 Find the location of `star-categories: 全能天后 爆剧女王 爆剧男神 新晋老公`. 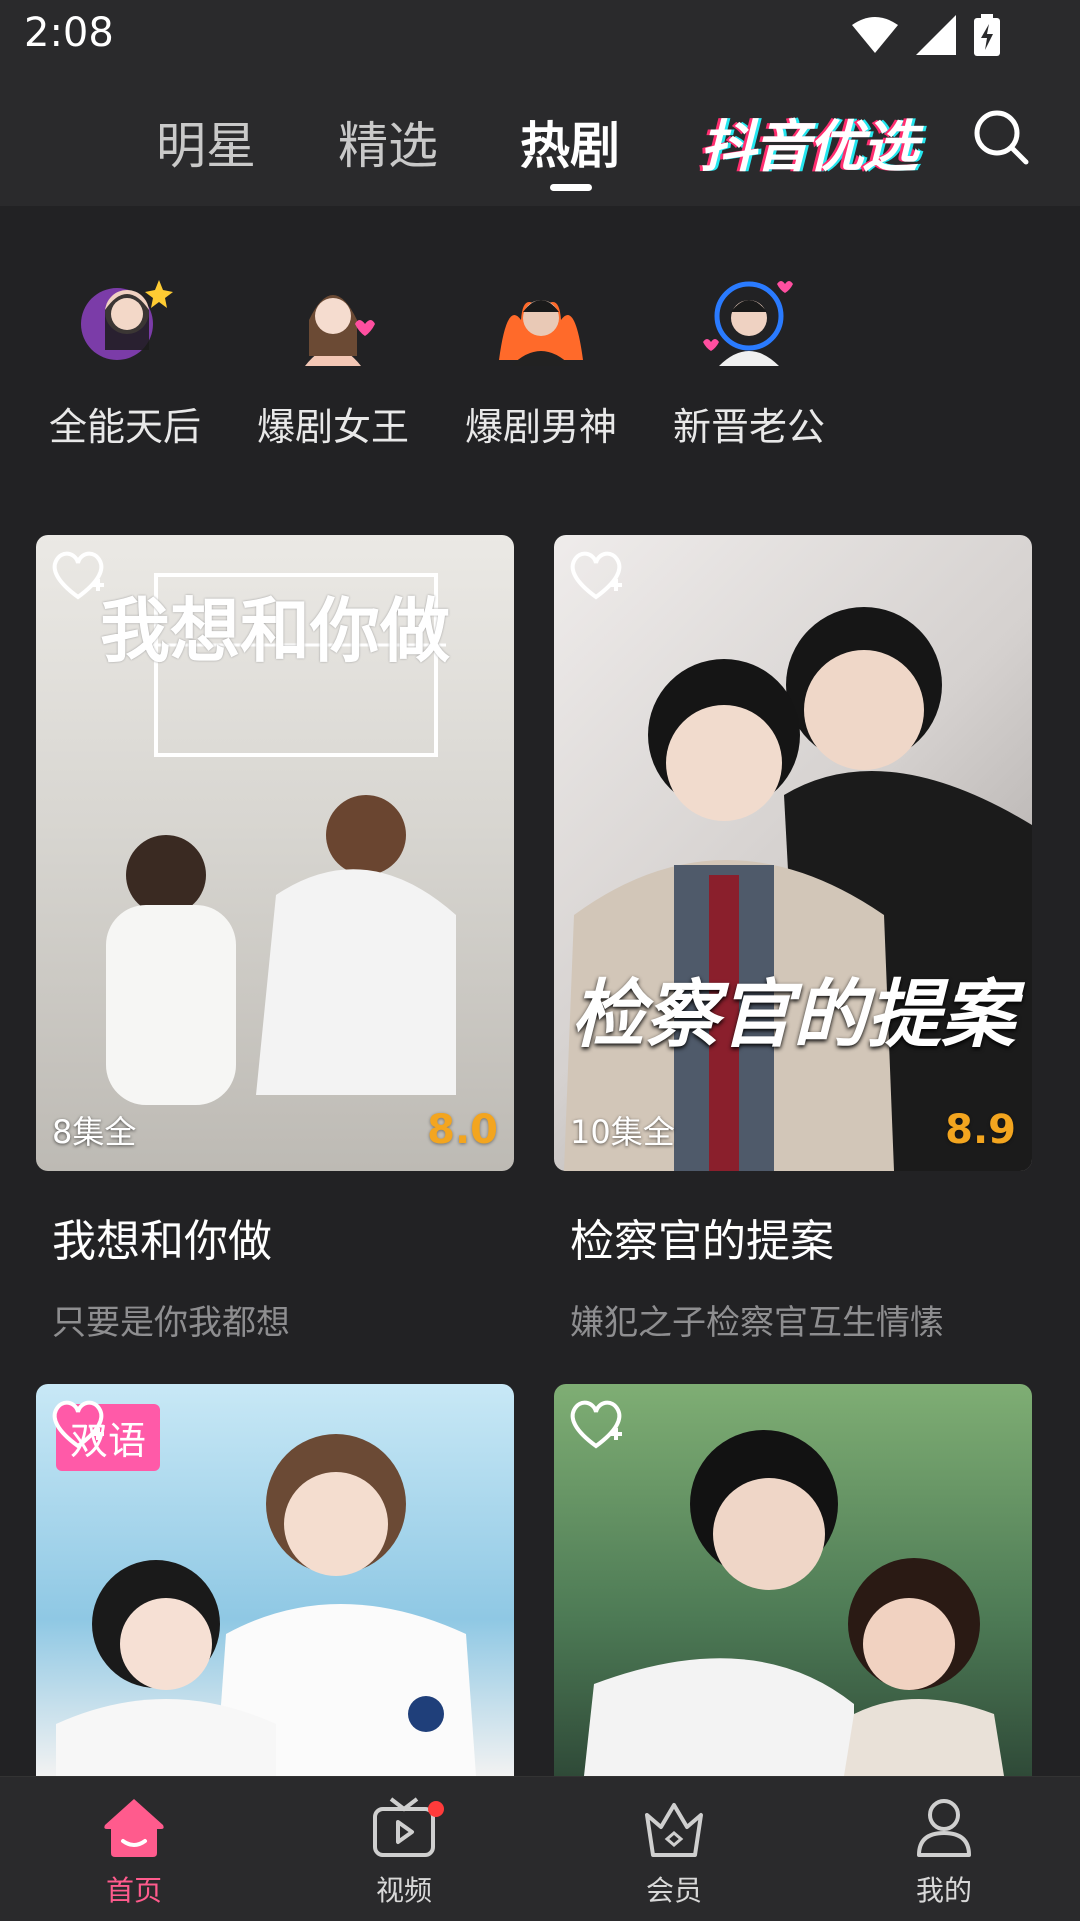

star-categories: 全能天后 爆剧女王 爆剧男神 新晋老公 is located at coordinates (540, 360).